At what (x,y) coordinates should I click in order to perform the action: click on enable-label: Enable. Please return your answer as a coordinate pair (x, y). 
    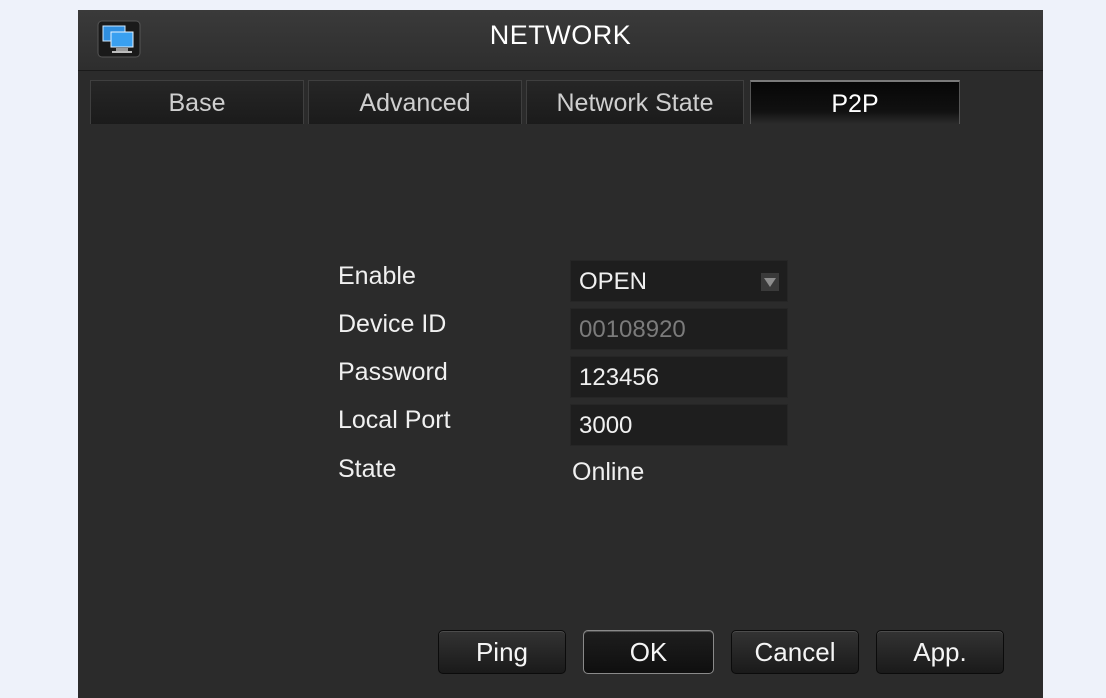
    Looking at the image, I should click on (377, 276).